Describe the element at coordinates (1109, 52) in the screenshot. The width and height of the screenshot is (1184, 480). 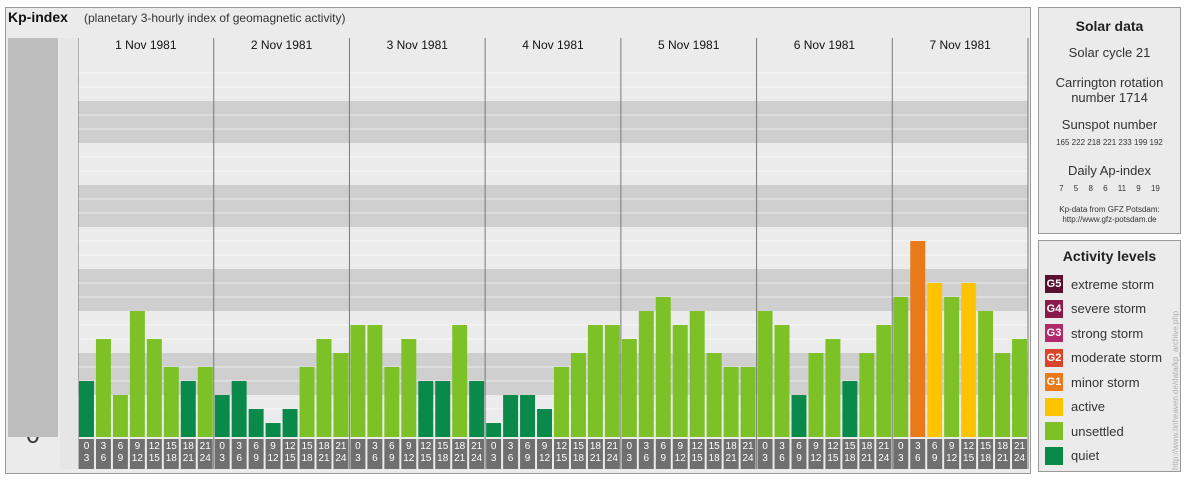
I see `solar-cycle: Solar cycle 21` at that location.